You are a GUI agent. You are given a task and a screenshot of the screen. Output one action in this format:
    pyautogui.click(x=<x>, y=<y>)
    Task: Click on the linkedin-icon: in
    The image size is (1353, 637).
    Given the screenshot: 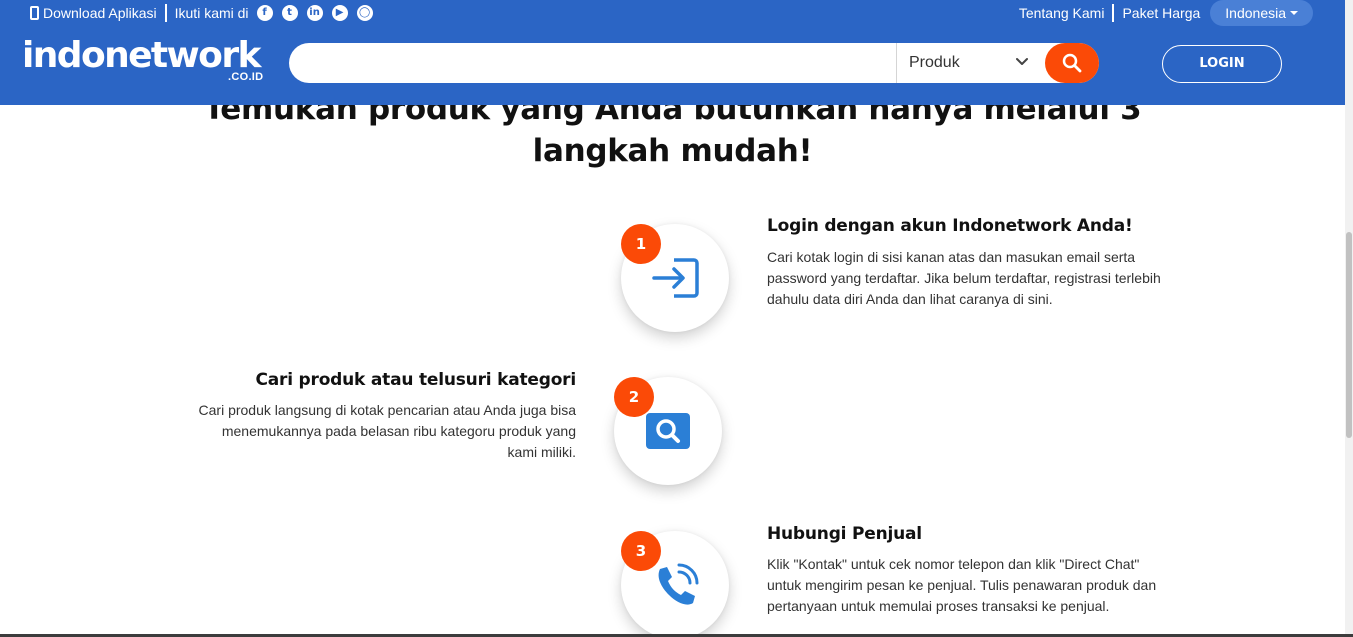 What is the action you would take?
    pyautogui.click(x=314, y=12)
    